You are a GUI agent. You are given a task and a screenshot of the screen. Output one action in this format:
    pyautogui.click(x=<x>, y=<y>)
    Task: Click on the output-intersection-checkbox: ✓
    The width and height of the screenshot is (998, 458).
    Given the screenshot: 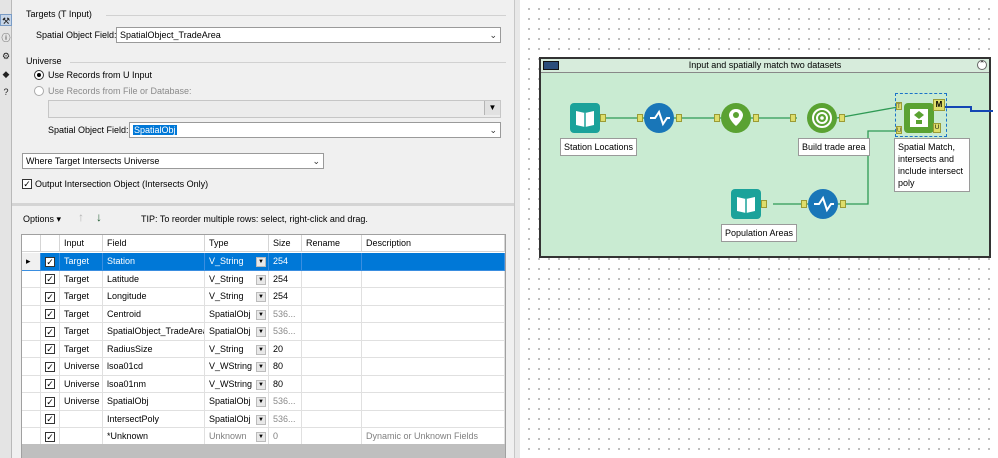 What is the action you would take?
    pyautogui.click(x=27, y=184)
    